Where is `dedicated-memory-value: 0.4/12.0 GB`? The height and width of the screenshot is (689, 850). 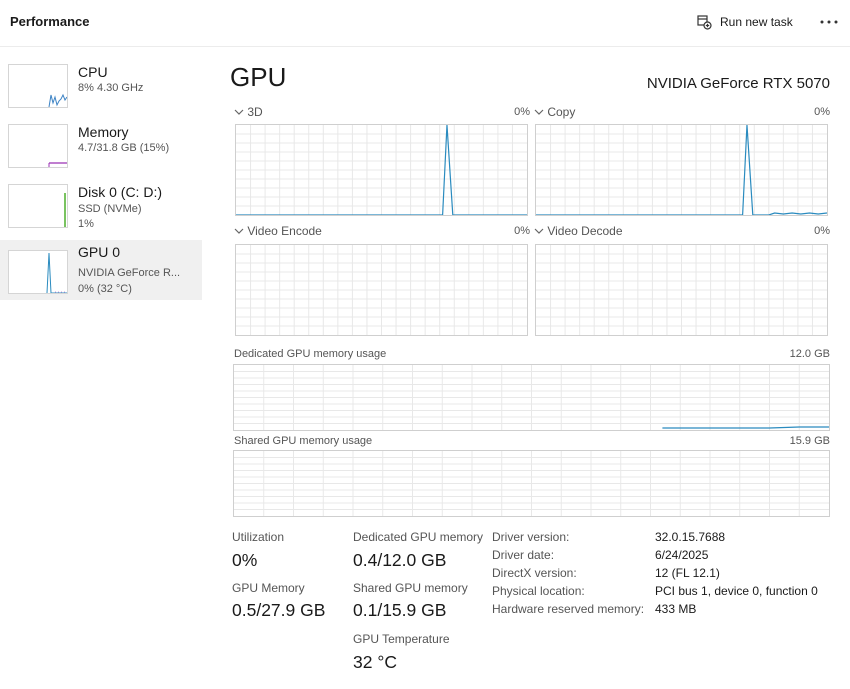 dedicated-memory-value: 0.4/12.0 GB is located at coordinates (400, 560).